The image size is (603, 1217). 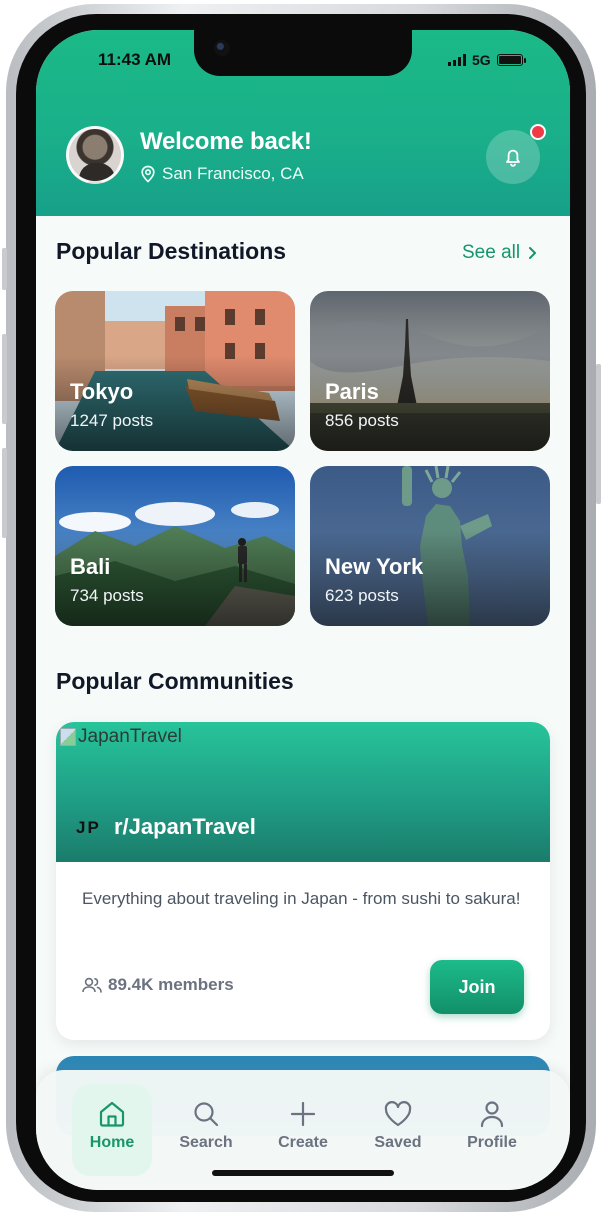 I want to click on destination-card-tokyo: Tokyo 1247 posts, so click(x=175, y=371).